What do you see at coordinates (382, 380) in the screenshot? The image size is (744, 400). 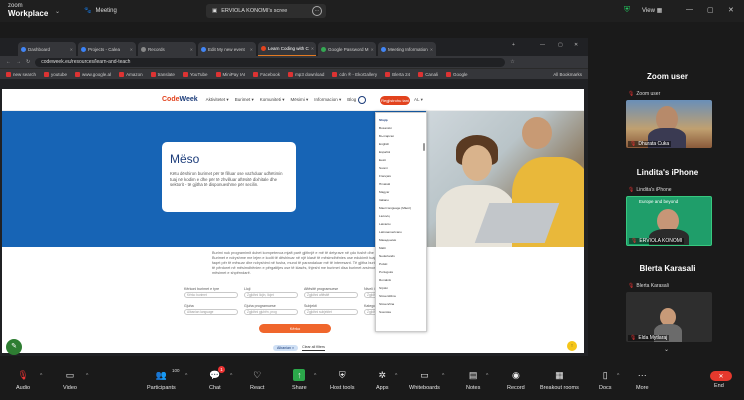 I see `apps-button: ✲ Apps` at bounding box center [382, 380].